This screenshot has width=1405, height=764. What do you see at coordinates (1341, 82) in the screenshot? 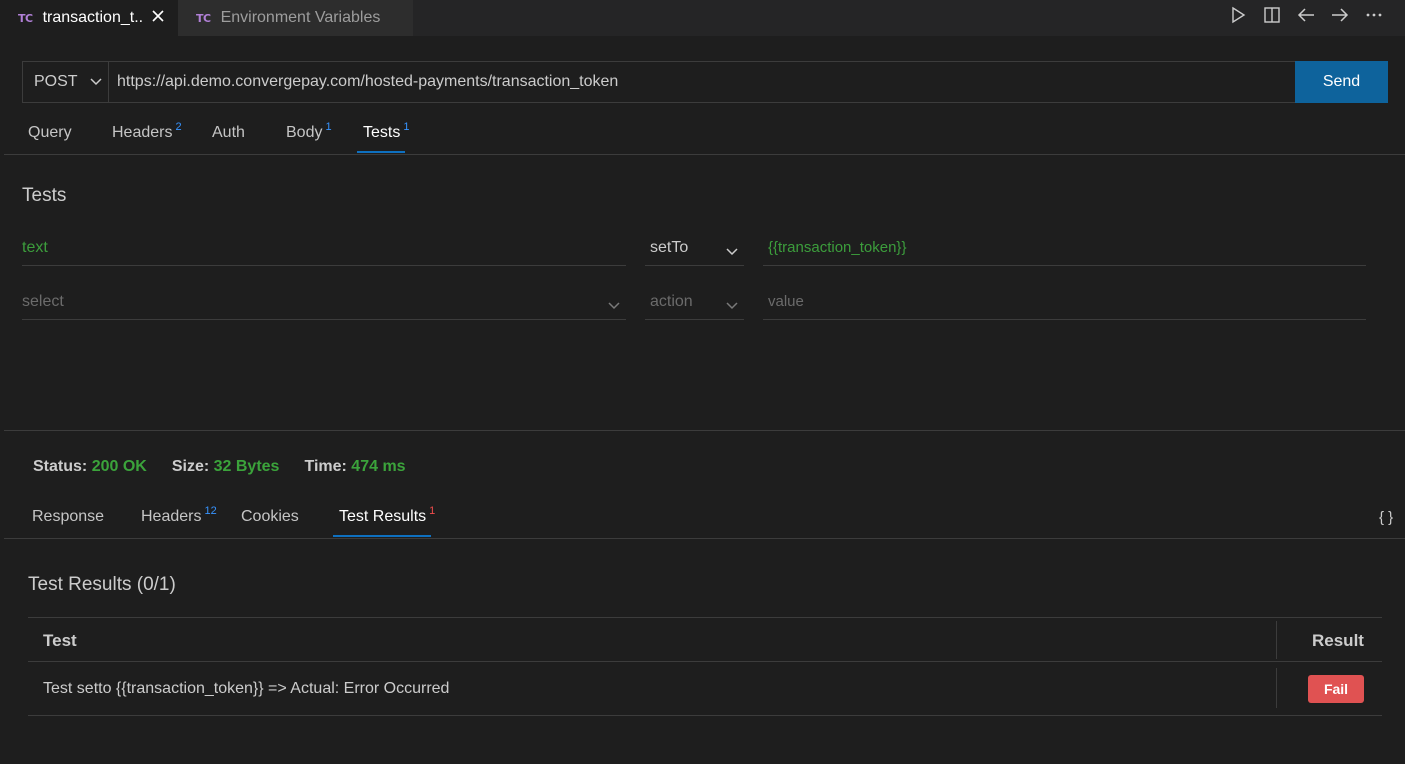
I see `send-button: Send` at bounding box center [1341, 82].